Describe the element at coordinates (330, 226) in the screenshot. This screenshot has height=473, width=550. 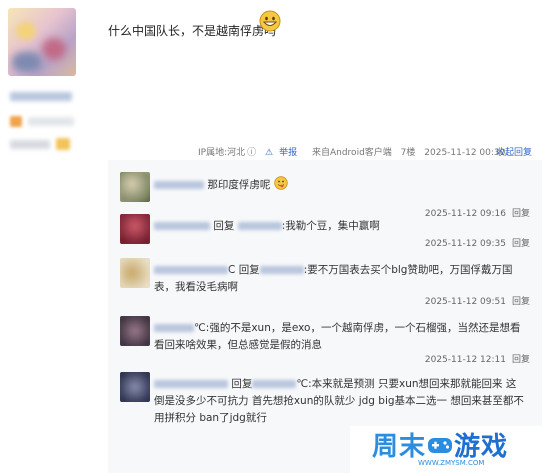
I see `reply-text: :我勒个豆，集中赢啊` at that location.